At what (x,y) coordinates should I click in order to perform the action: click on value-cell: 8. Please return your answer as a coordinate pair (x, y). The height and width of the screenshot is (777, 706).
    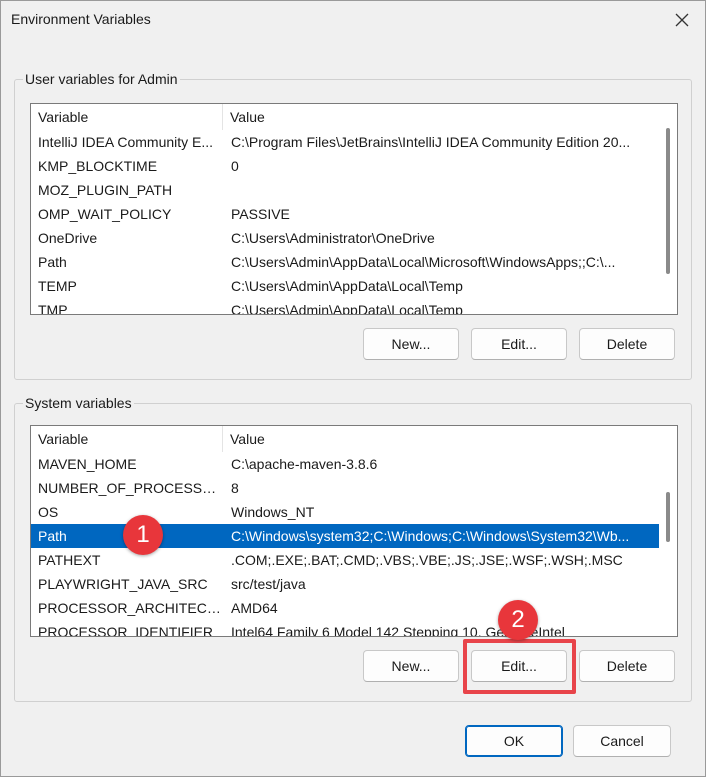
    Looking at the image, I should click on (235, 488).